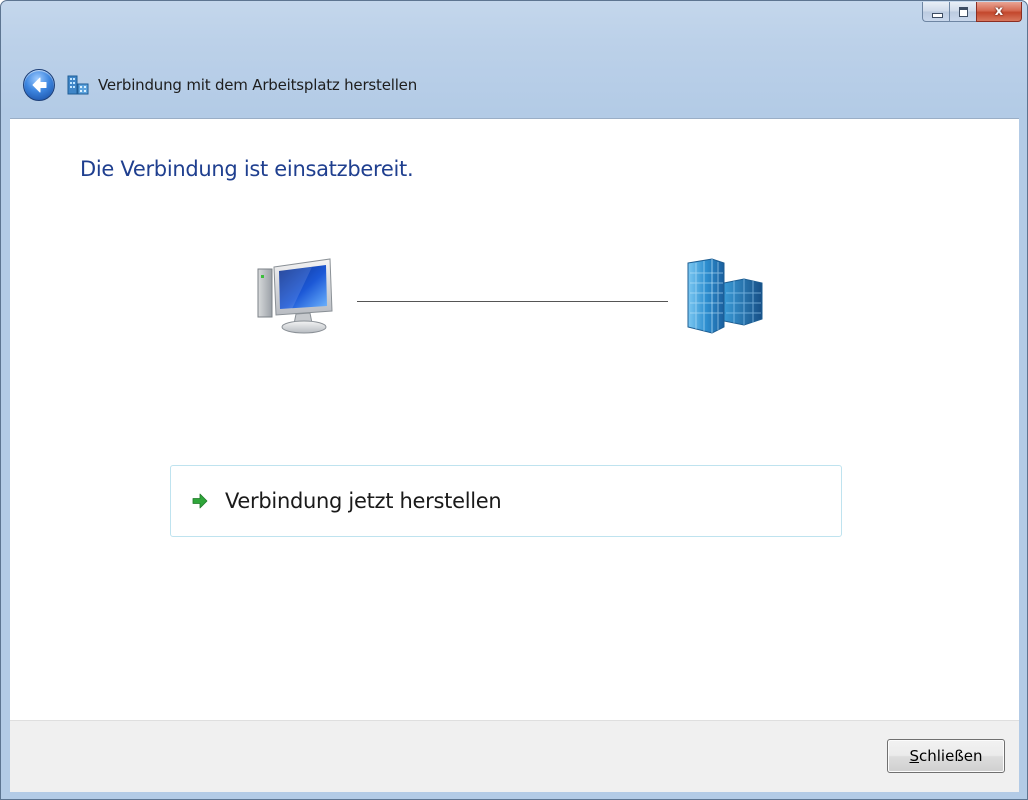 This screenshot has width=1028, height=800. Describe the element at coordinates (247, 169) in the screenshot. I see `page-heading: Die Verbindung ist einsatzbereit.` at that location.